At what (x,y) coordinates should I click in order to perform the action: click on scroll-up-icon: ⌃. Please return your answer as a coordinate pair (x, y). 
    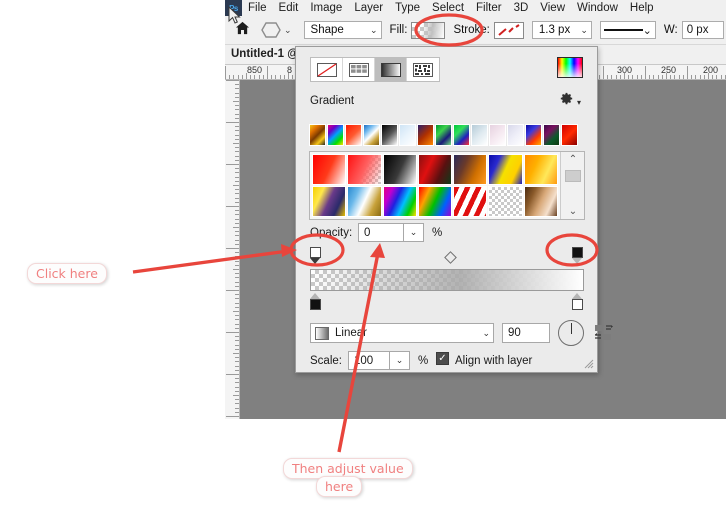
    Looking at the image, I should click on (573, 159).